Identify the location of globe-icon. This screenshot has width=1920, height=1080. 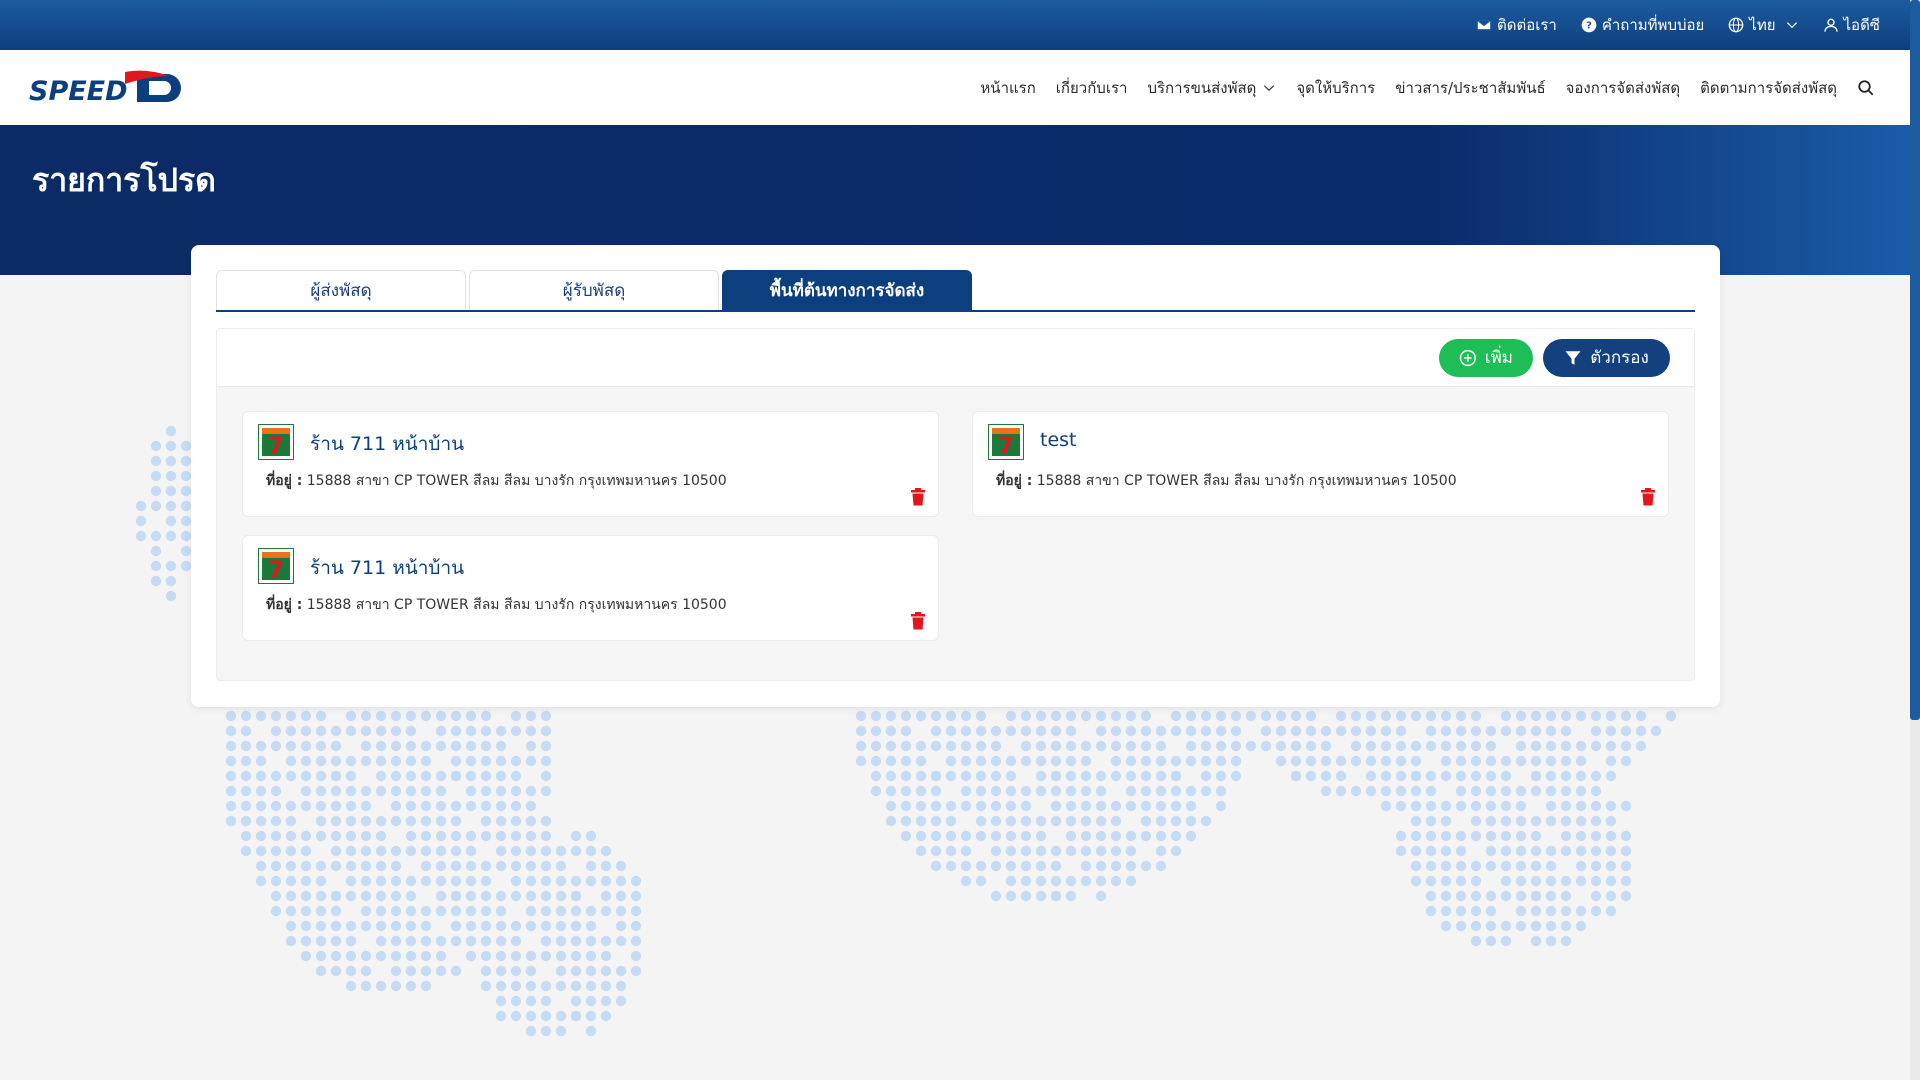
(1736, 25).